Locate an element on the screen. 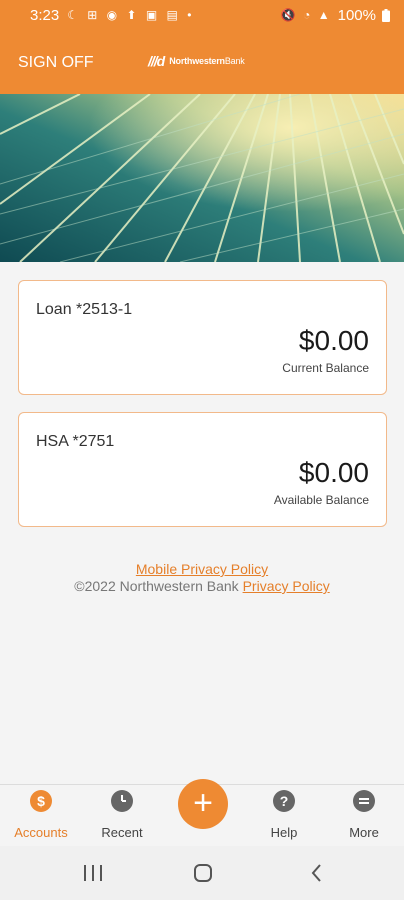 Image resolution: width=404 pixels, height=900 pixels. app-header: SIGN OFF ///d NorthwesternBank is located at coordinates (202, 62).